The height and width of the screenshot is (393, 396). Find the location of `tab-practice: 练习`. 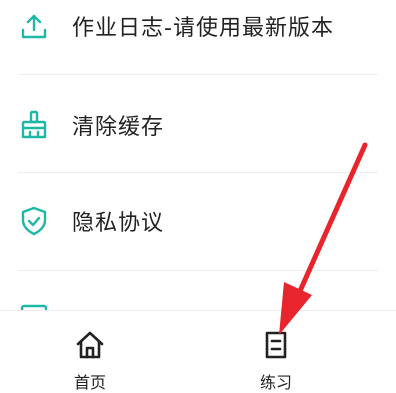

tab-practice: 练习 is located at coordinates (276, 351).